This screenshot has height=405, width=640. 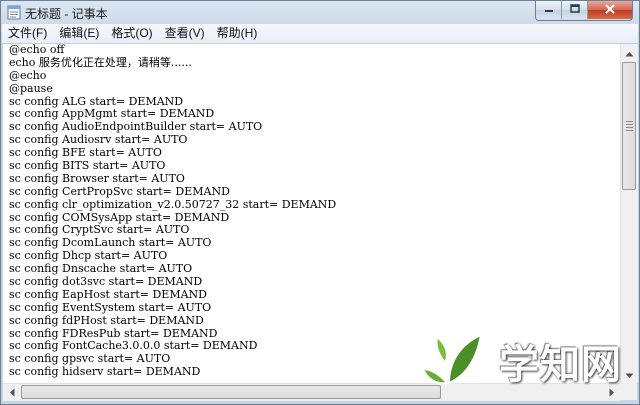 I want to click on watermark-text: 学知网, so click(x=560, y=365).